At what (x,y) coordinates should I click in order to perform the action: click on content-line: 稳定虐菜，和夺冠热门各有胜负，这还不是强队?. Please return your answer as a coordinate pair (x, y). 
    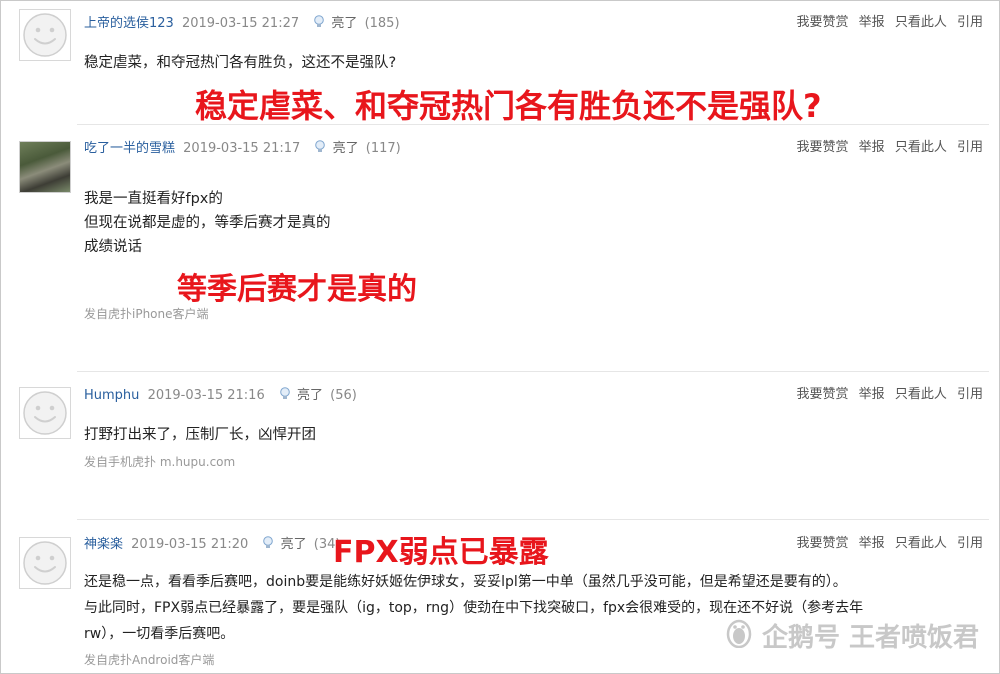
    Looking at the image, I should click on (240, 63).